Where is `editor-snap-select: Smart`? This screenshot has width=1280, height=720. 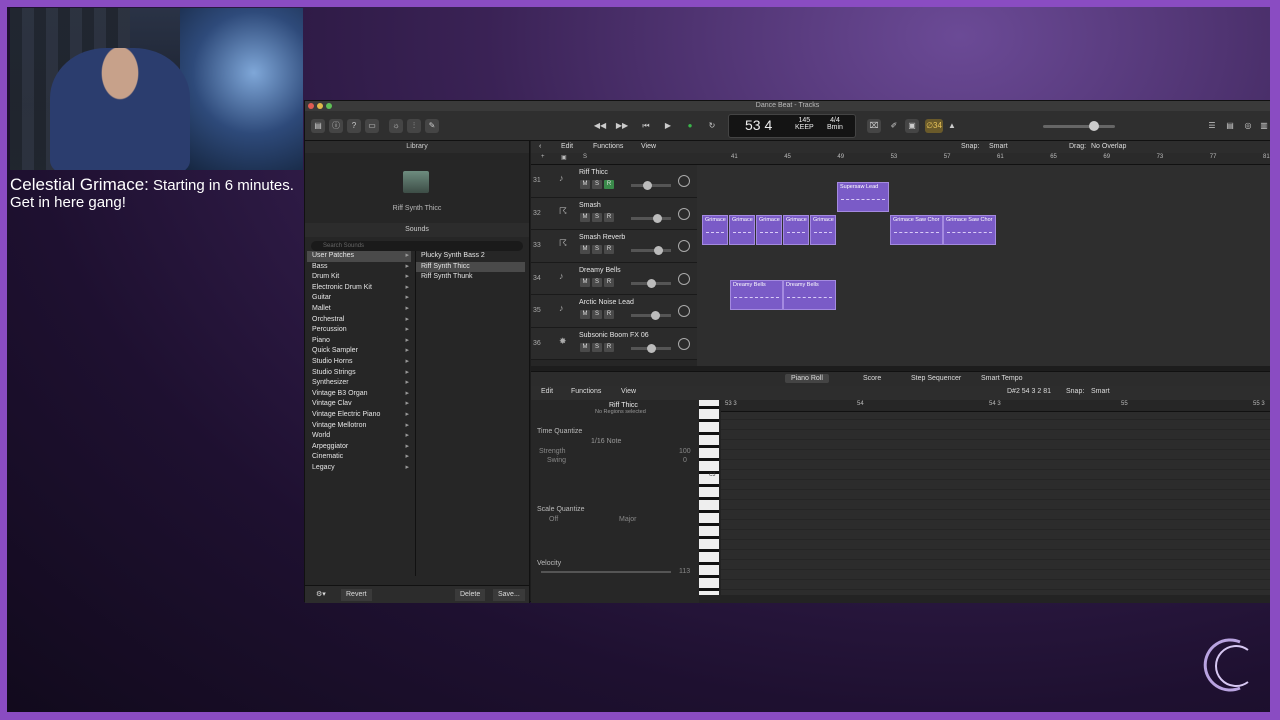
editor-snap-select: Smart is located at coordinates (1100, 391).